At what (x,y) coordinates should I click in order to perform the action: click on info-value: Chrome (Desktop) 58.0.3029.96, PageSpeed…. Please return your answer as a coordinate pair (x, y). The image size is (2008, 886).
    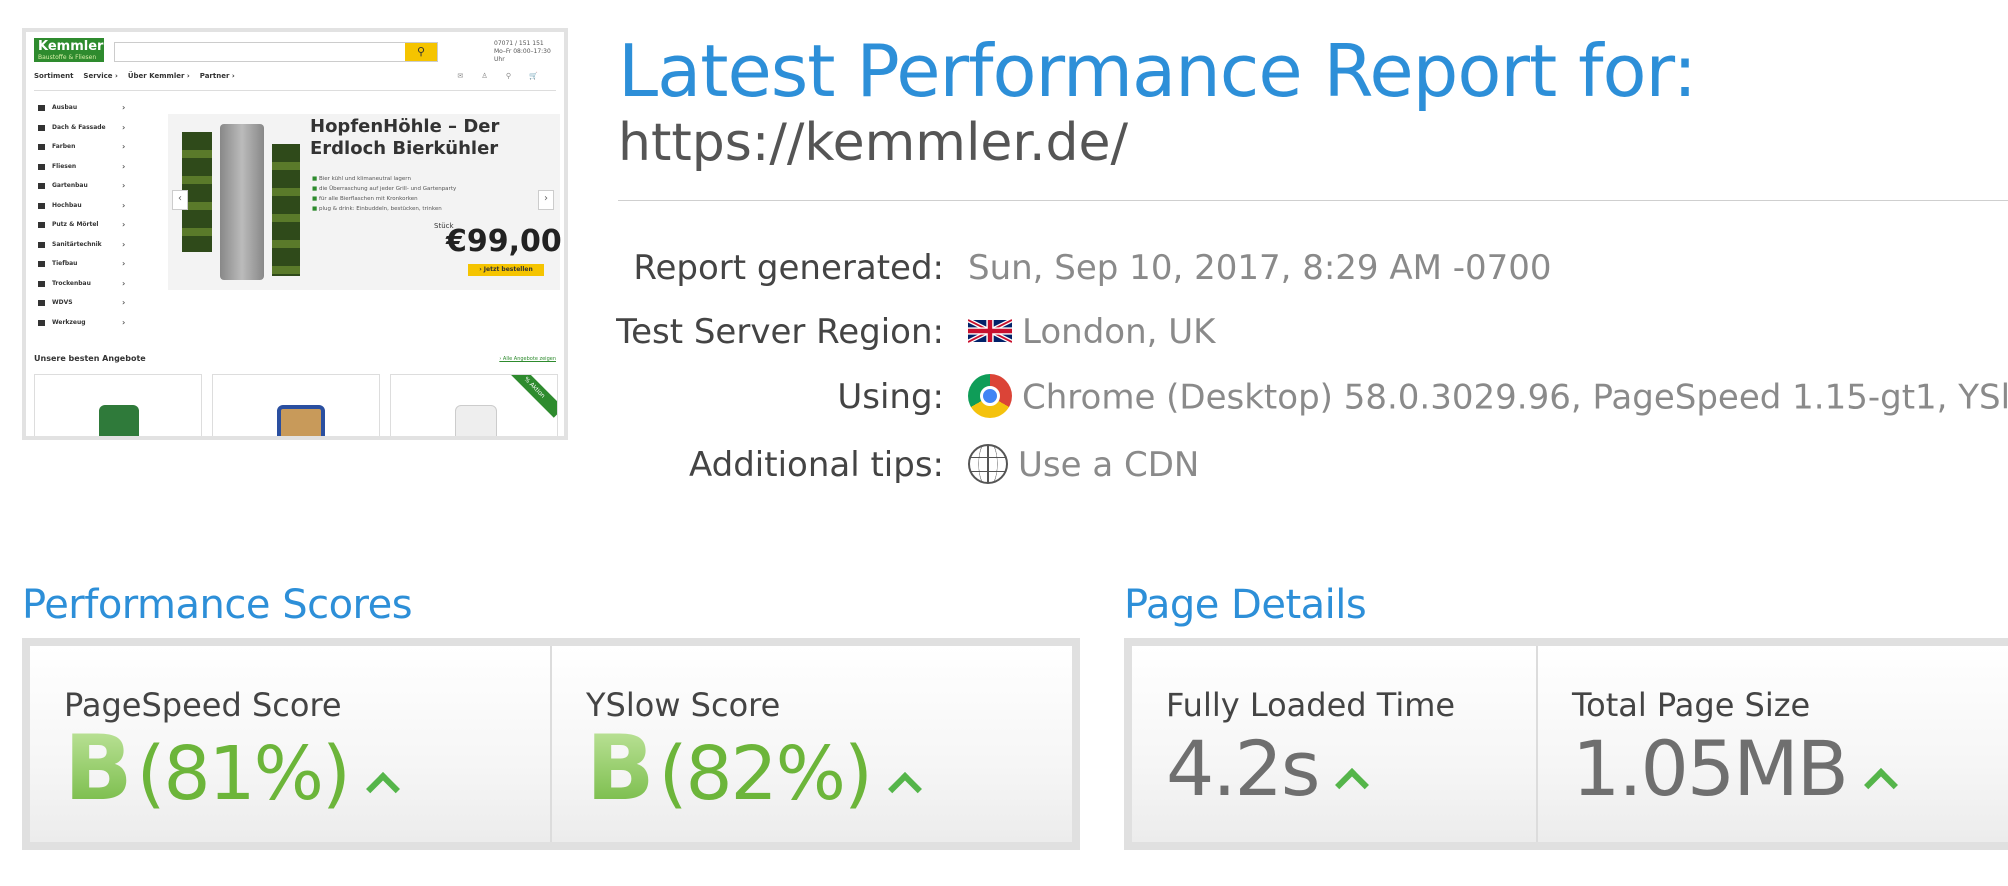
    Looking at the image, I should click on (1488, 397).